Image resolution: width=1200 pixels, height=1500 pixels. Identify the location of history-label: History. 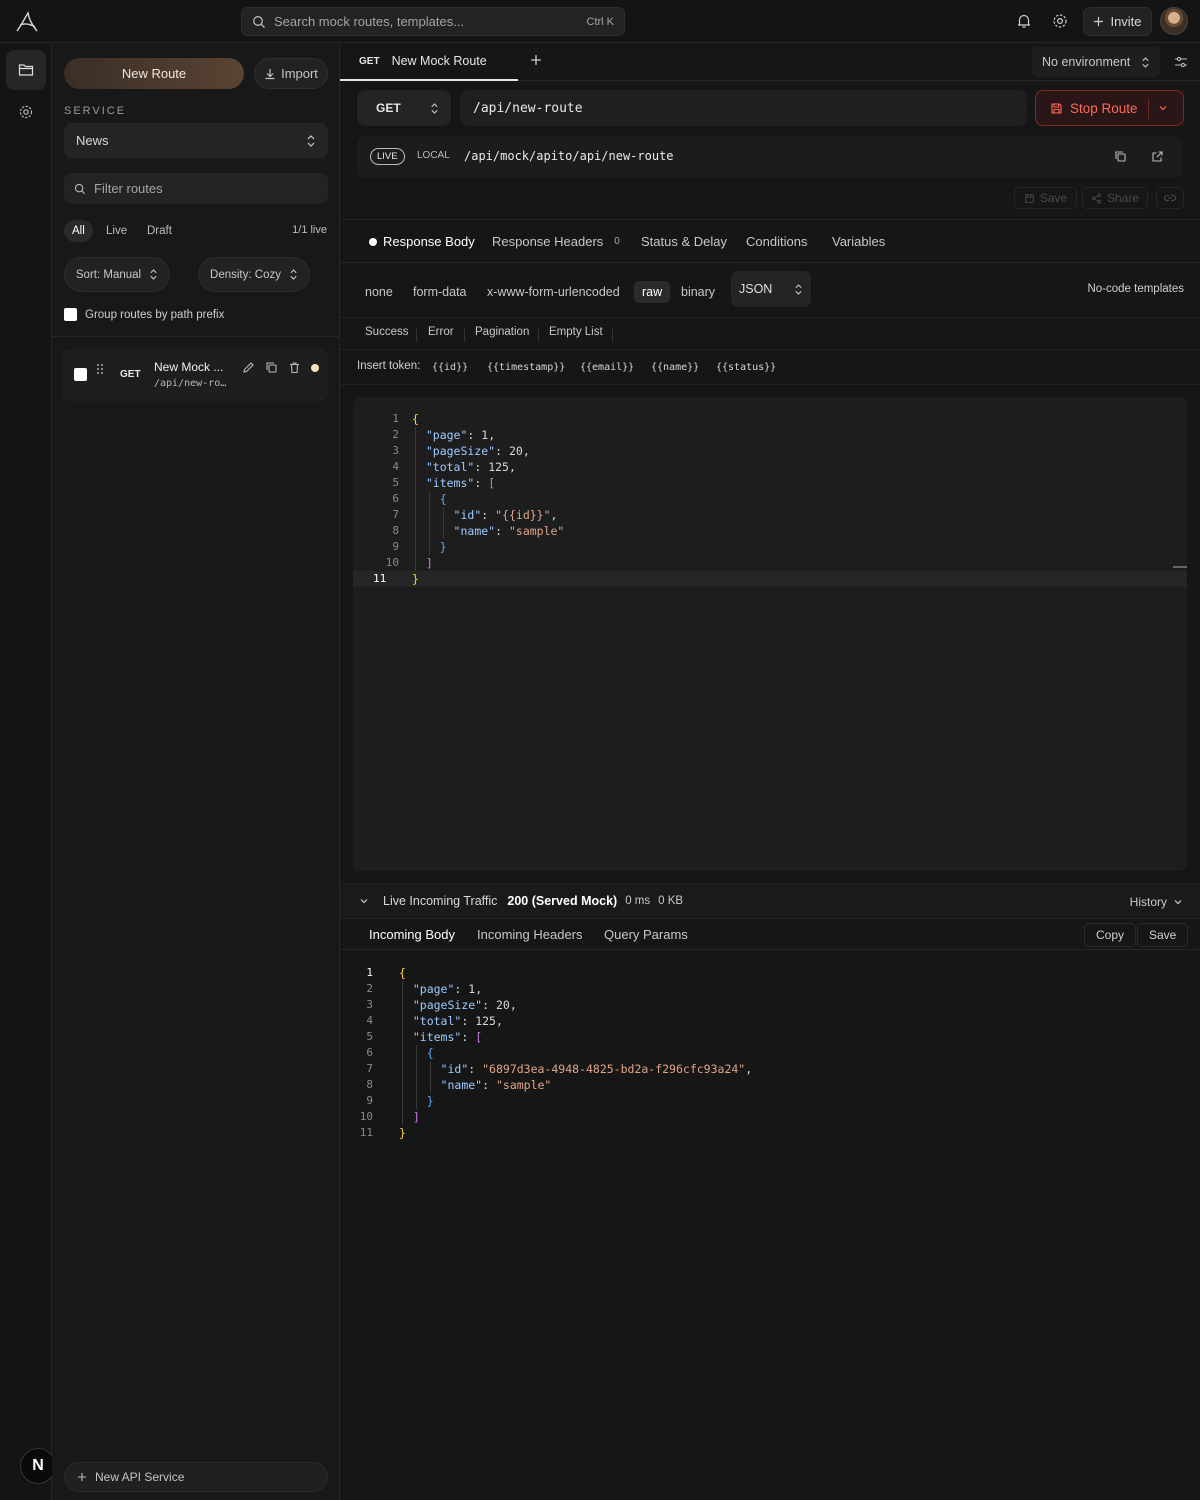
(1148, 902).